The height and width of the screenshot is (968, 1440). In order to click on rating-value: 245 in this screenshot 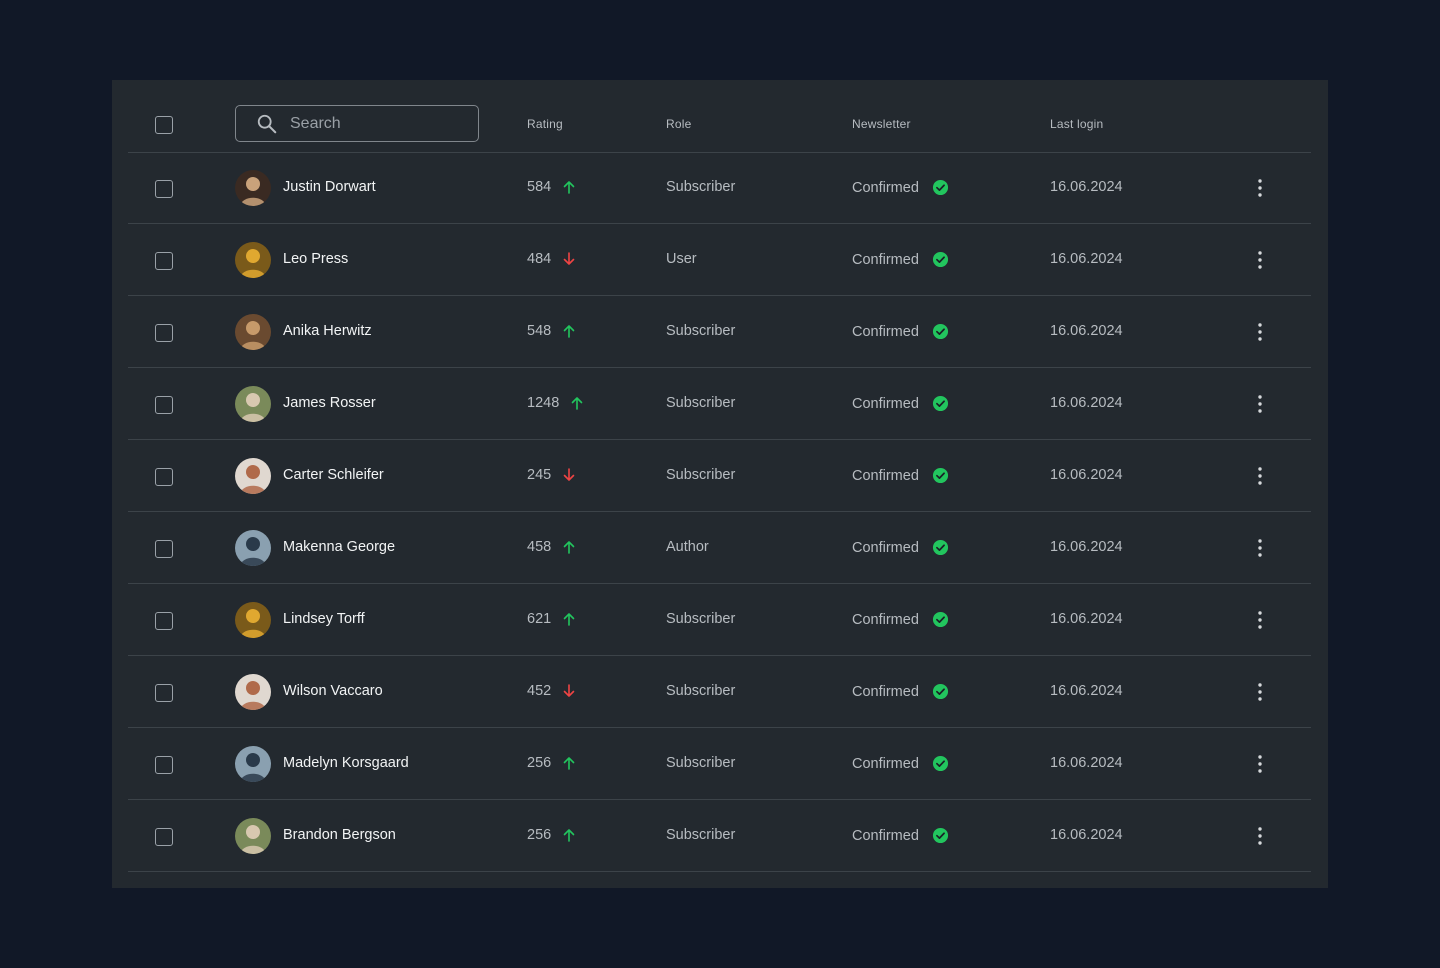, I will do `click(539, 475)`.